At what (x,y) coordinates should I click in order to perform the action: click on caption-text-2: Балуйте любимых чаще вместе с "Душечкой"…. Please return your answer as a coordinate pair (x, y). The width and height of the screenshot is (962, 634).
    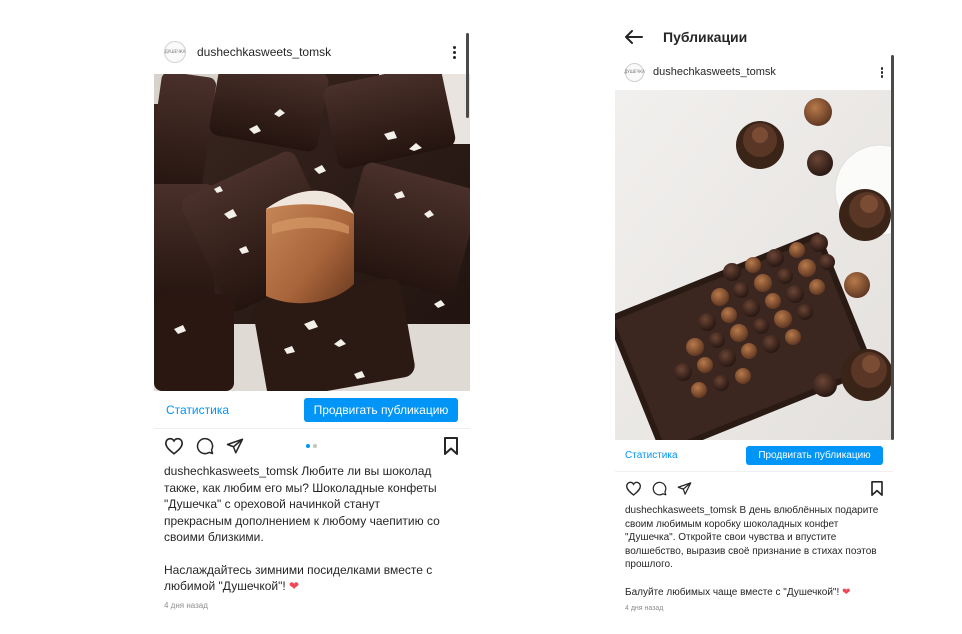
    Looking at the image, I should click on (732, 592).